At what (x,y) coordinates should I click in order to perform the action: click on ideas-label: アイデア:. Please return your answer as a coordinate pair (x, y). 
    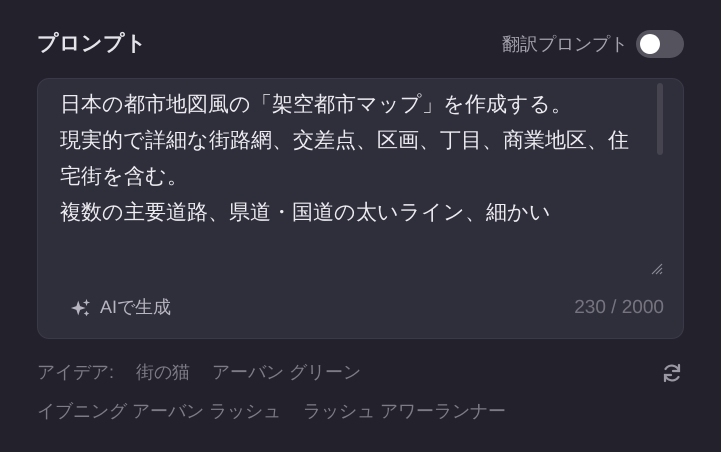
    Looking at the image, I should click on (75, 372).